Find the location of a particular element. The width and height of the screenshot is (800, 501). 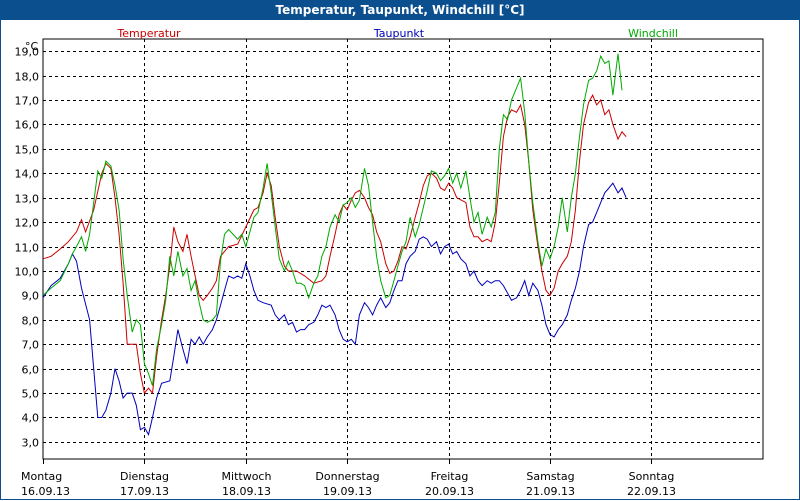

y-tick-label: 3,0 is located at coordinates (31, 443).